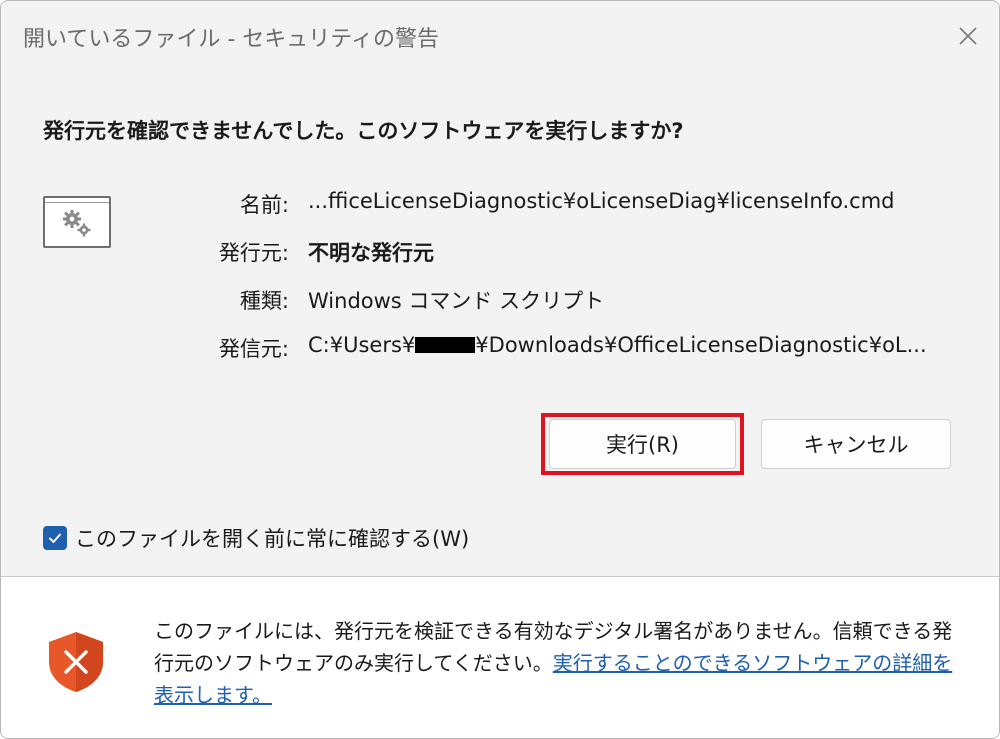 The width and height of the screenshot is (1000, 739). Describe the element at coordinates (76, 662) in the screenshot. I see `warning-shield-icon` at that location.